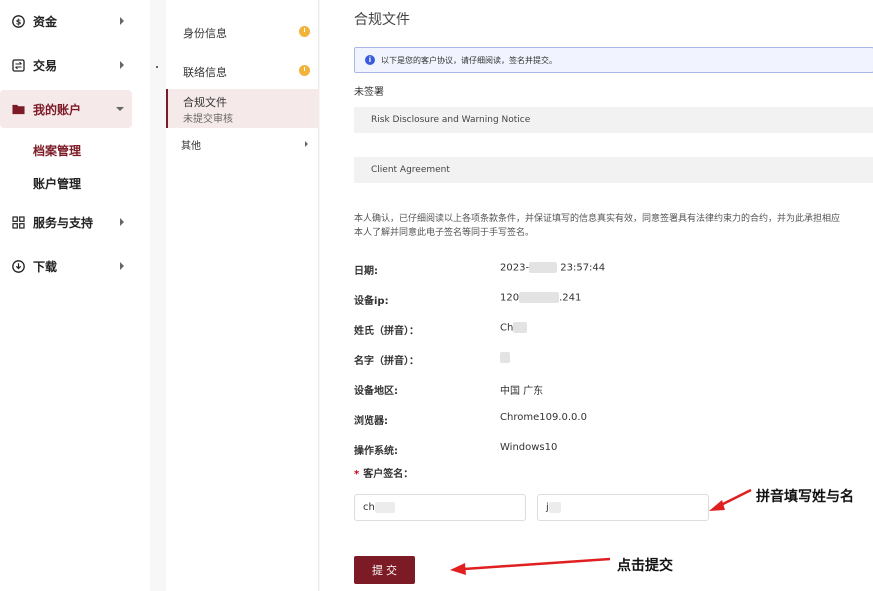  I want to click on nav-item-label: 下载, so click(45, 266).